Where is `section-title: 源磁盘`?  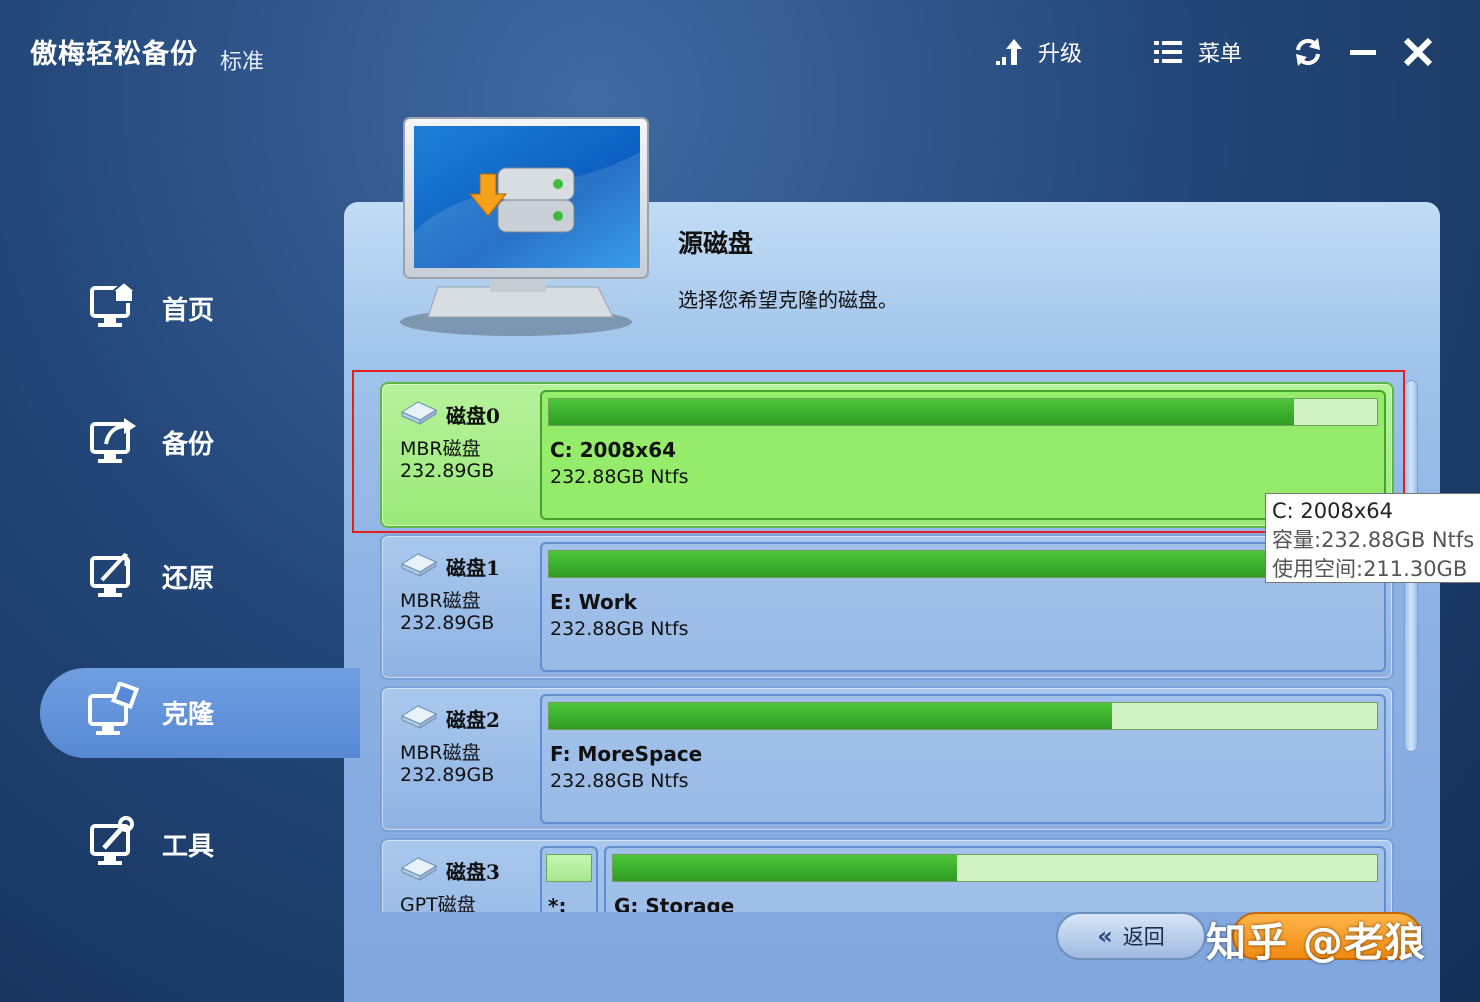
section-title: 源磁盘 is located at coordinates (716, 243).